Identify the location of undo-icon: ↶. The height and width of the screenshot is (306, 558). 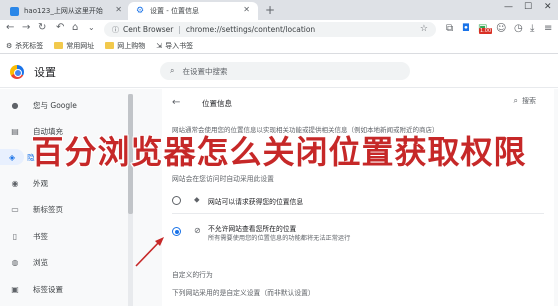
(60, 27).